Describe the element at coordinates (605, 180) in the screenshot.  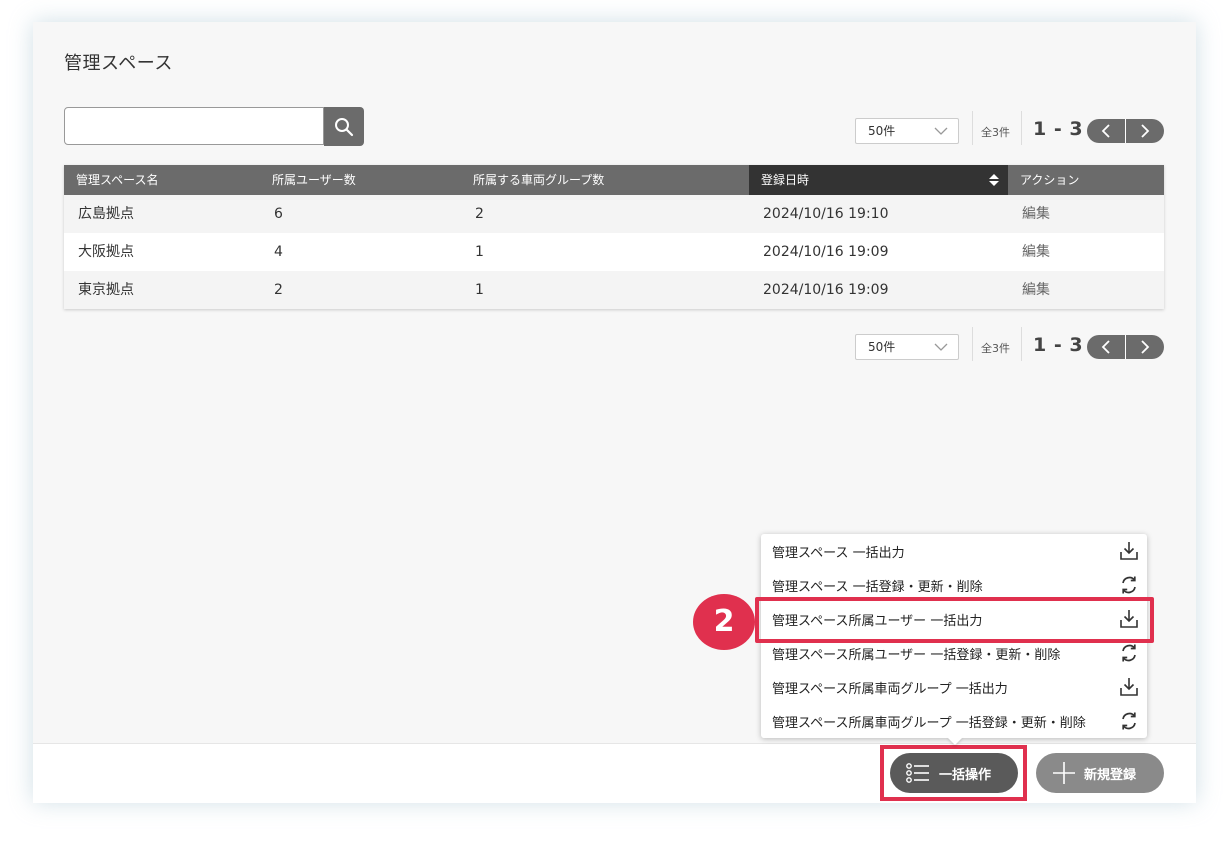
I see `column-header-groups: 所属する車両グループ数` at that location.